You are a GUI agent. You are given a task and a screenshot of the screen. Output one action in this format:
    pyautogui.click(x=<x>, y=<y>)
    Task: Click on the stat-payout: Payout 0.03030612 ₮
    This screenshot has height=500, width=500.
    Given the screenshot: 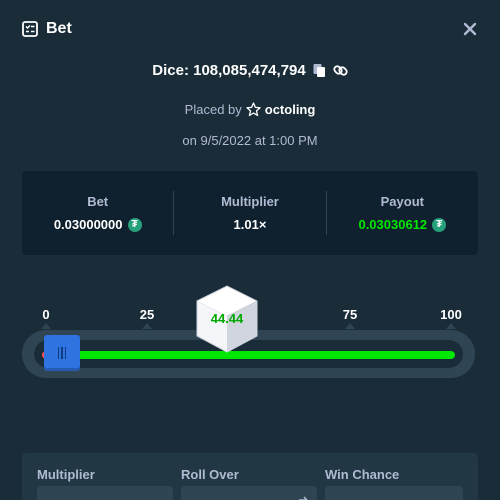 What is the action you would take?
    pyautogui.click(x=402, y=213)
    